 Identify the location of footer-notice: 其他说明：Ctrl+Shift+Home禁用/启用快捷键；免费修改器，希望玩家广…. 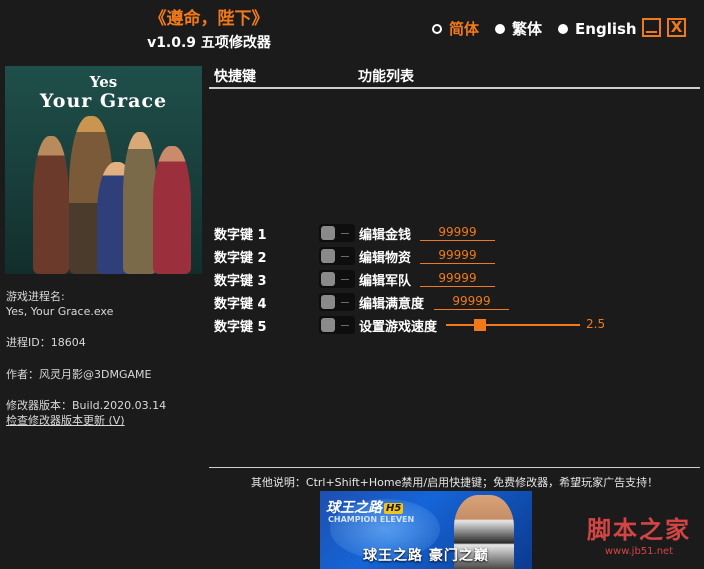
(454, 482).